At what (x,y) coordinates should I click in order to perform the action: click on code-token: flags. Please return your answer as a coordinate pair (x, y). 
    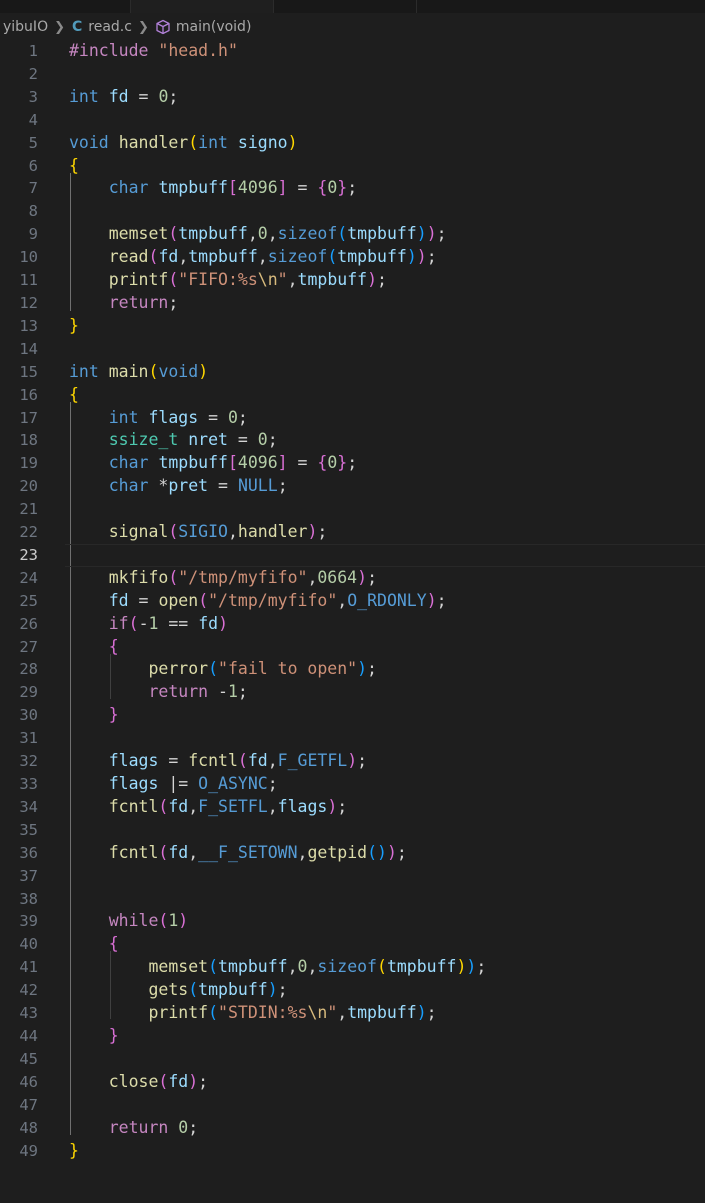
    Looking at the image, I should click on (133, 761).